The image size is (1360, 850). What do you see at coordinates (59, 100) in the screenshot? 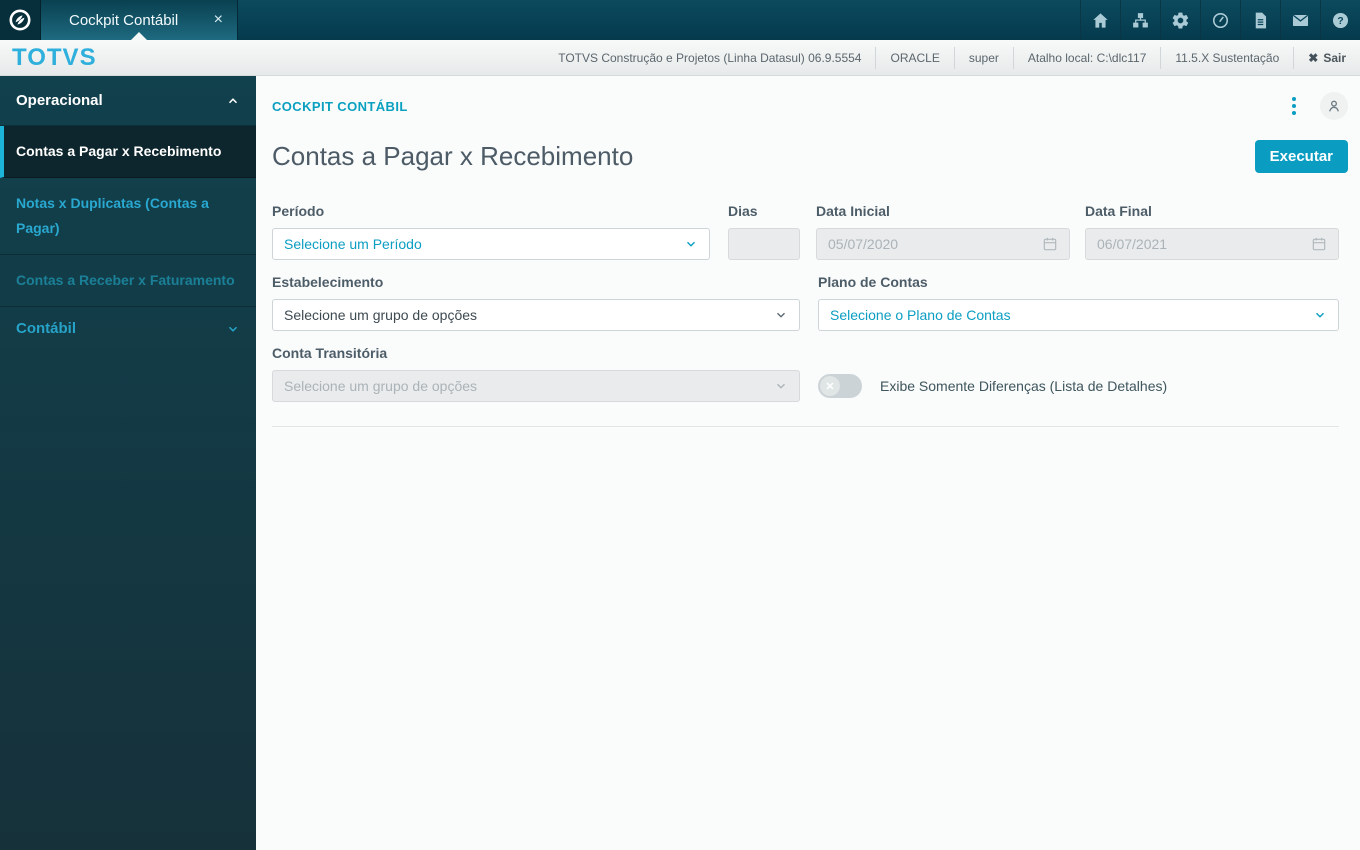
I see `sidebar-section-label: Operacional` at bounding box center [59, 100].